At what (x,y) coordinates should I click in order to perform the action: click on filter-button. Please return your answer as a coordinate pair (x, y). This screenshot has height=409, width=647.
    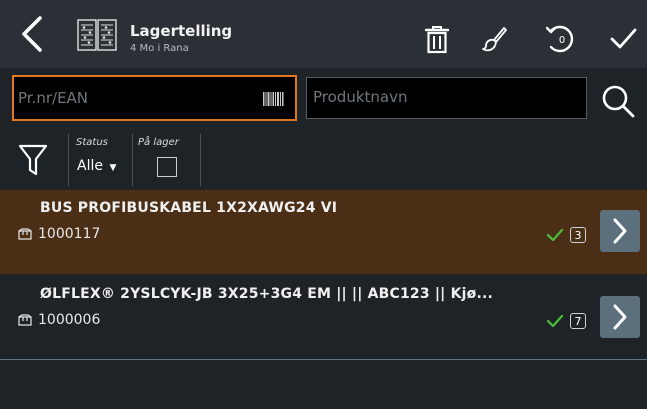
    Looking at the image, I should click on (33, 160).